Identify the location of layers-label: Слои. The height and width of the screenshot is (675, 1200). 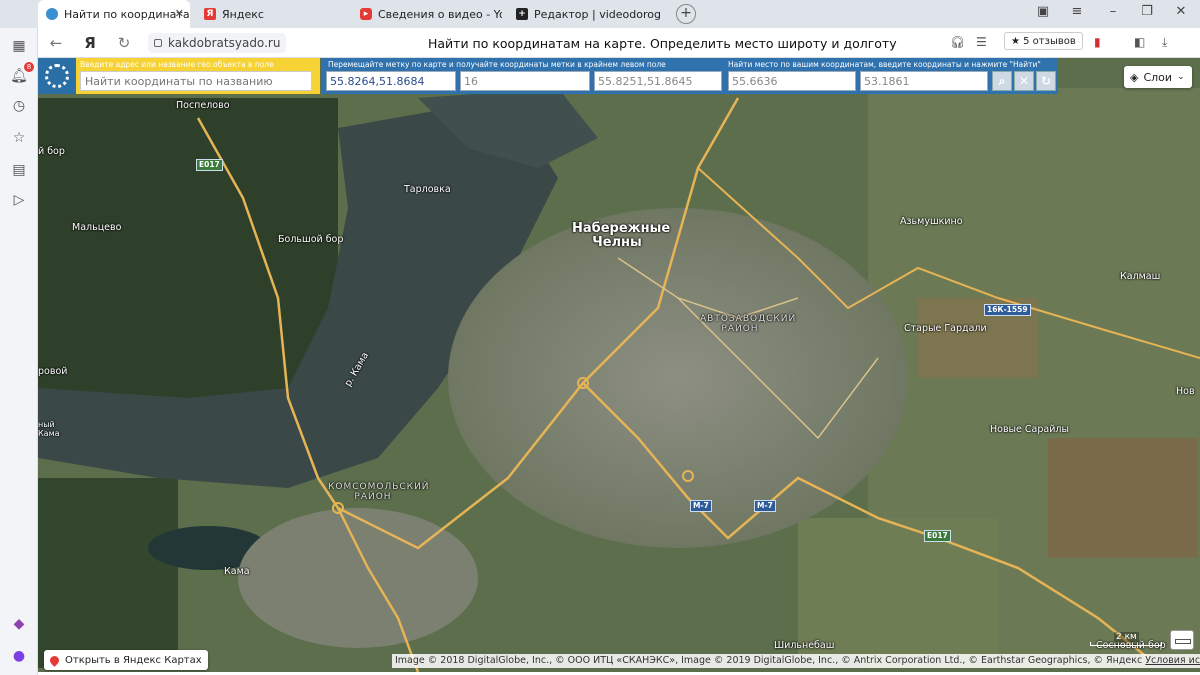
(1158, 77).